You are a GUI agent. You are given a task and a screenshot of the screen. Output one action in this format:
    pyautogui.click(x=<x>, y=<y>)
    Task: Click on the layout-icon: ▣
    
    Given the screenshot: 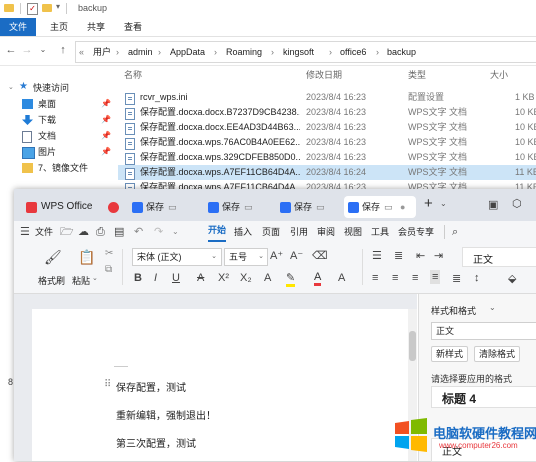 What is the action you would take?
    pyautogui.click(x=493, y=204)
    